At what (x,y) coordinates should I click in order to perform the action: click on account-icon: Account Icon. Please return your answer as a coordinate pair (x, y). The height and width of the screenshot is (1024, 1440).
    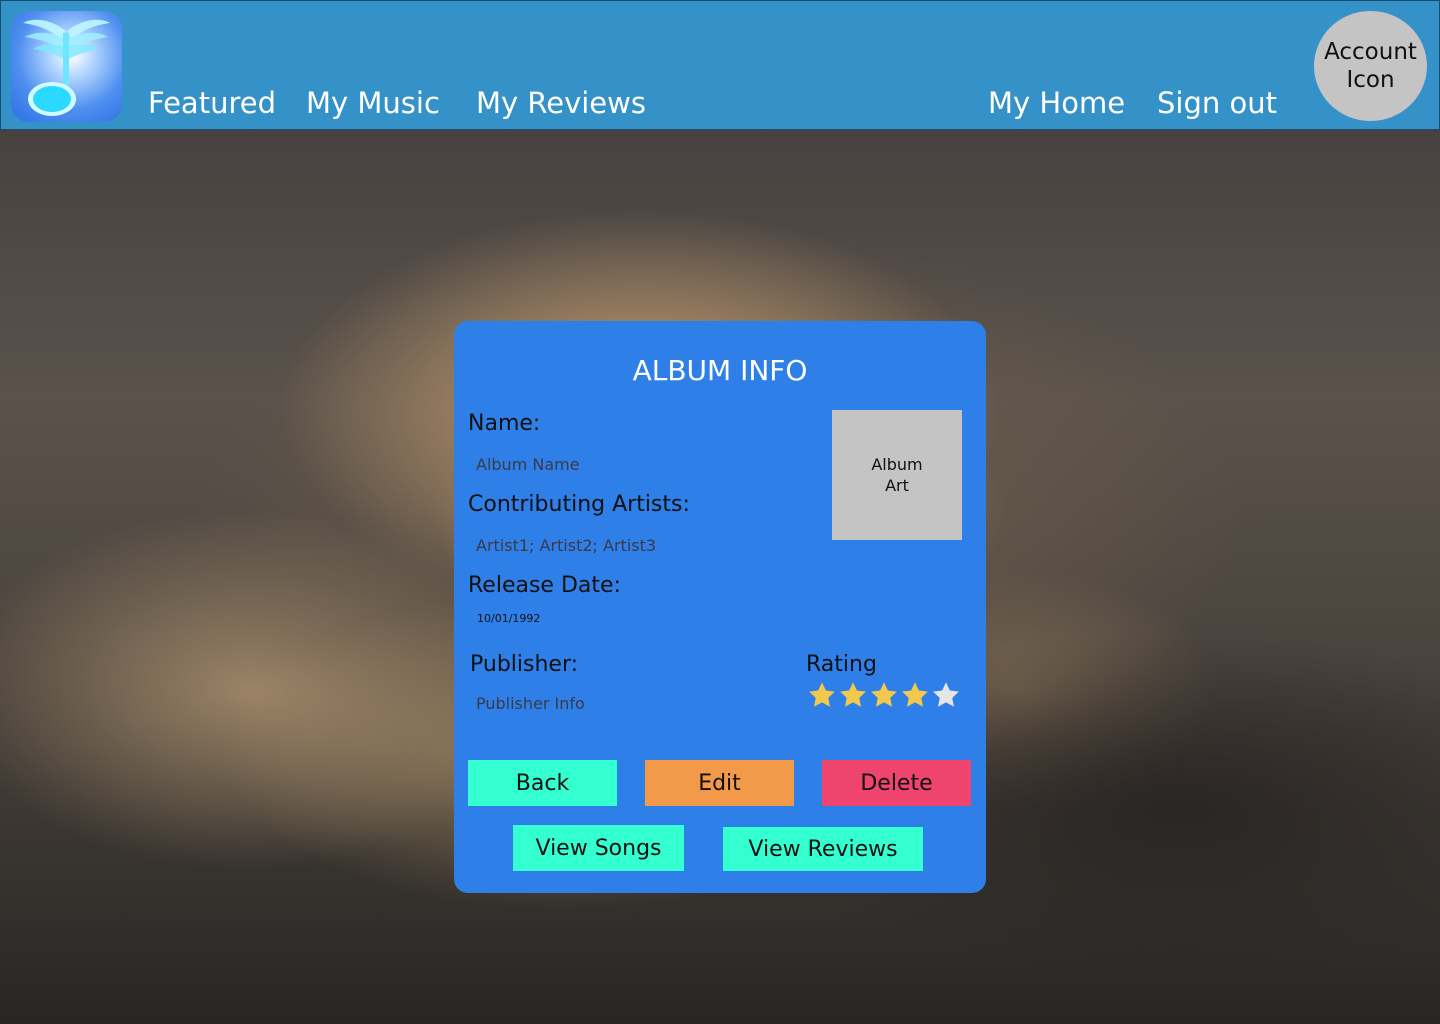
    Looking at the image, I should click on (1370, 66).